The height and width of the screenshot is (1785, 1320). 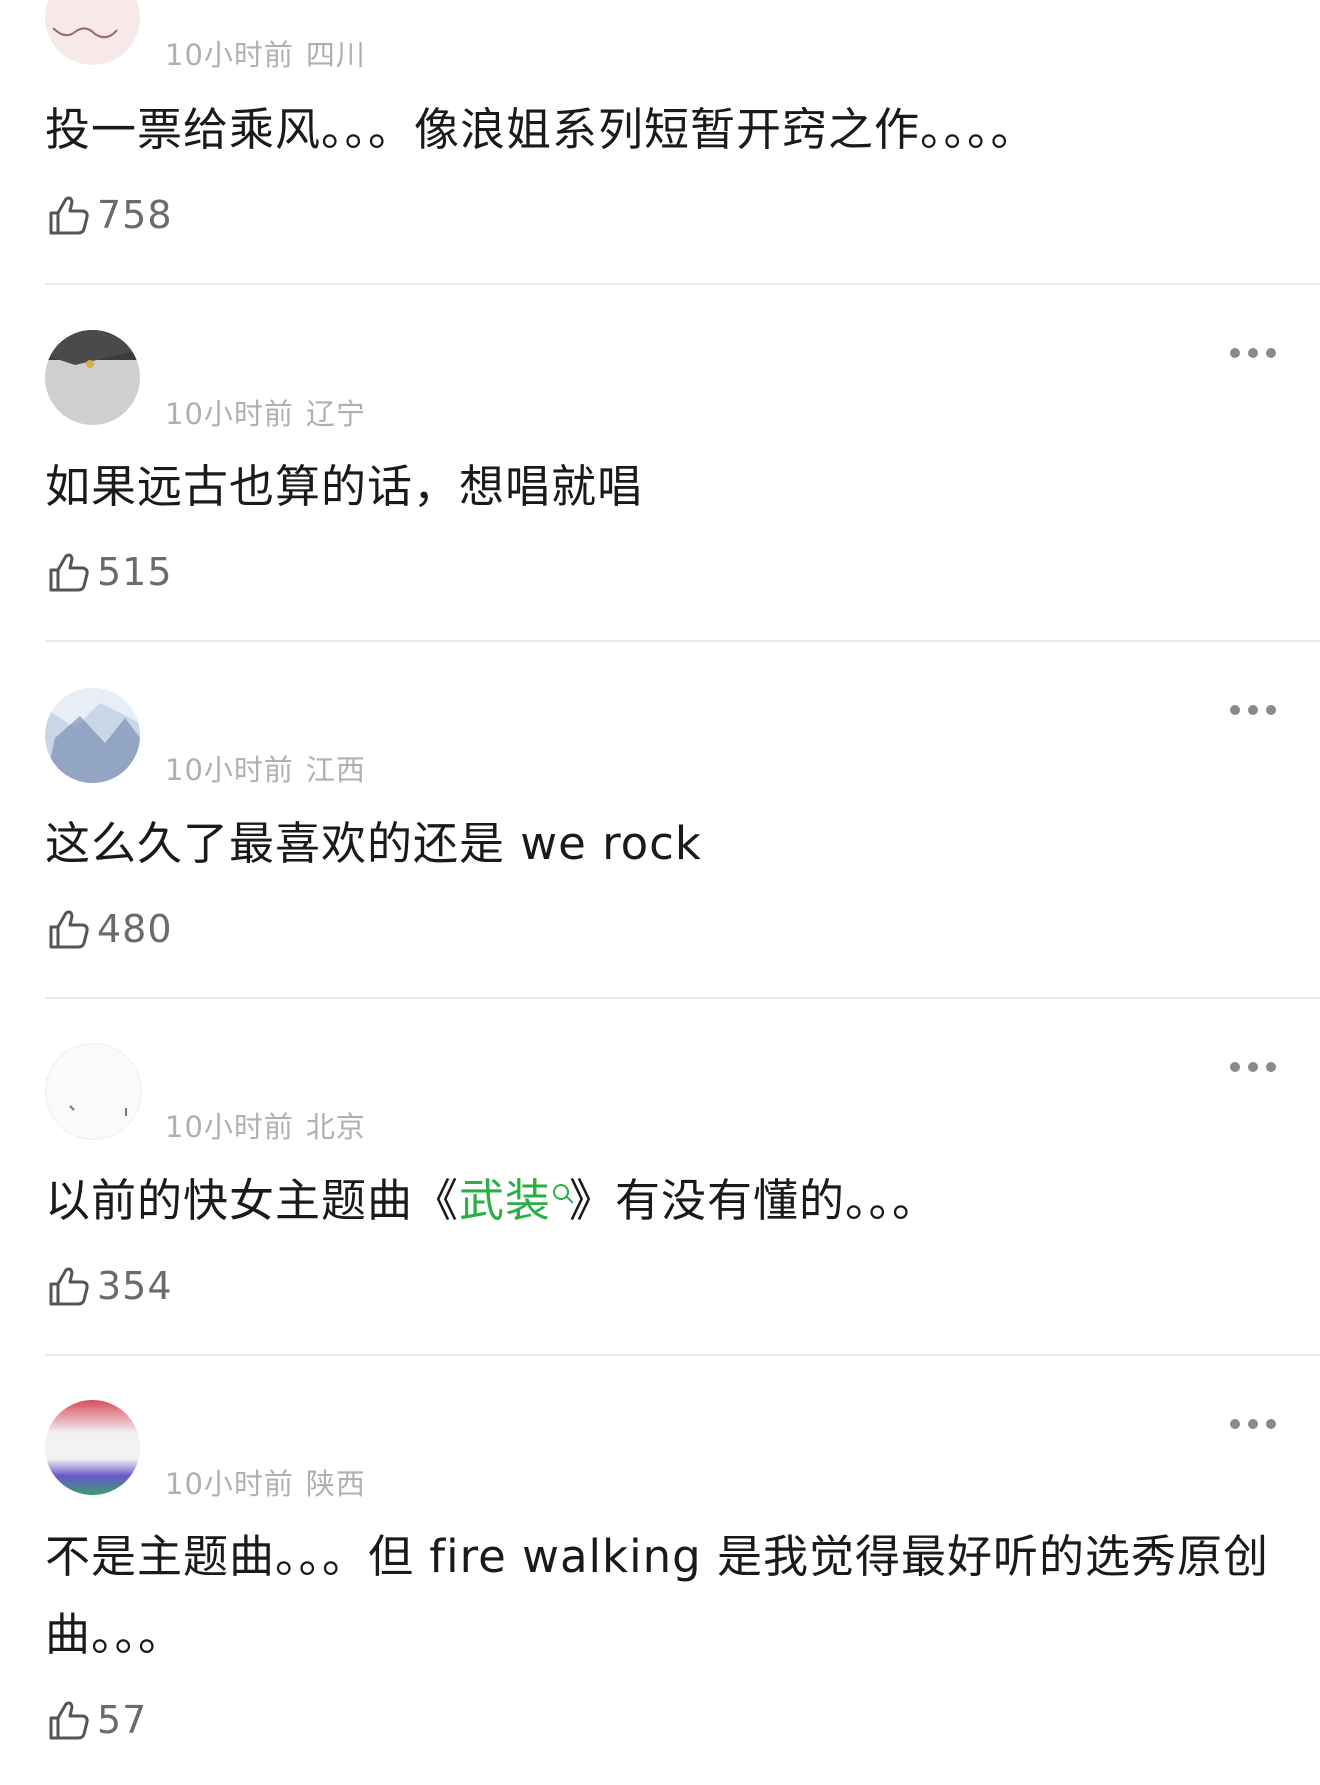 I want to click on comment-text-before: 以前的快女主题曲《, so click(x=252, y=1200).